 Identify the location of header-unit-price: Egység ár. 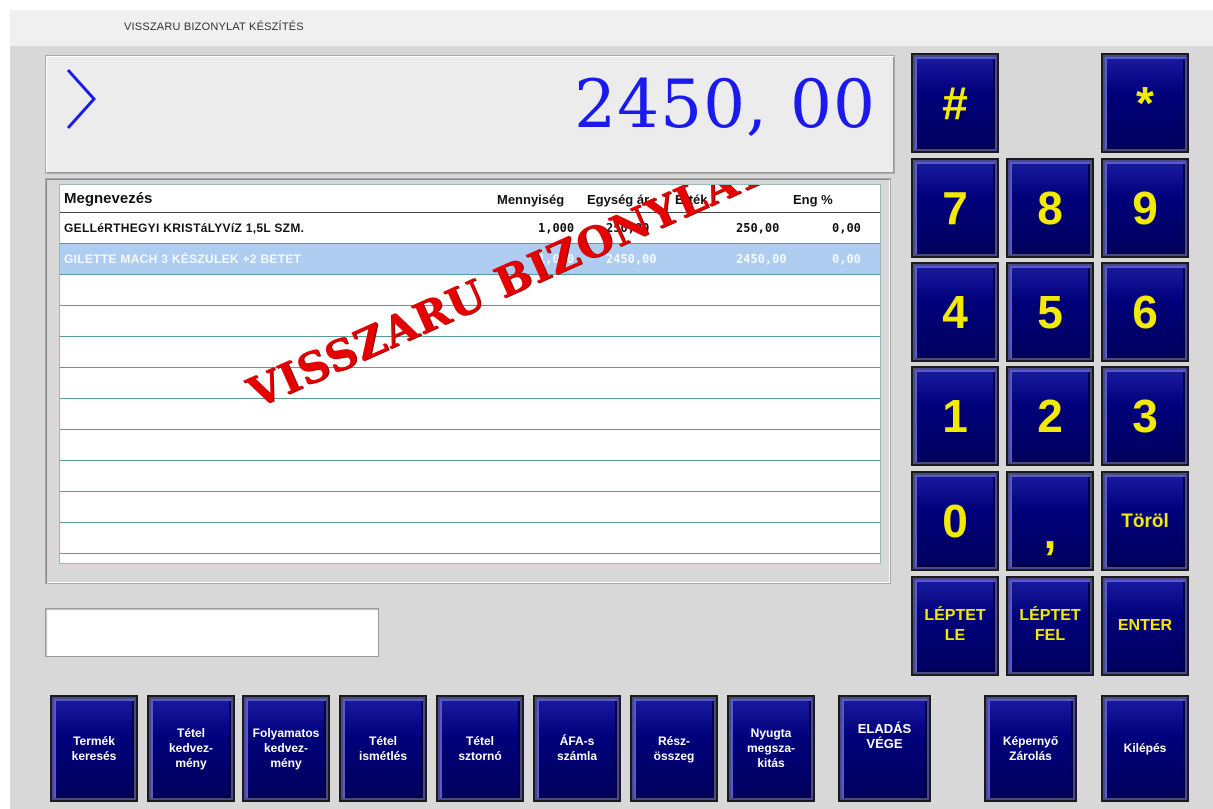
(618, 199).